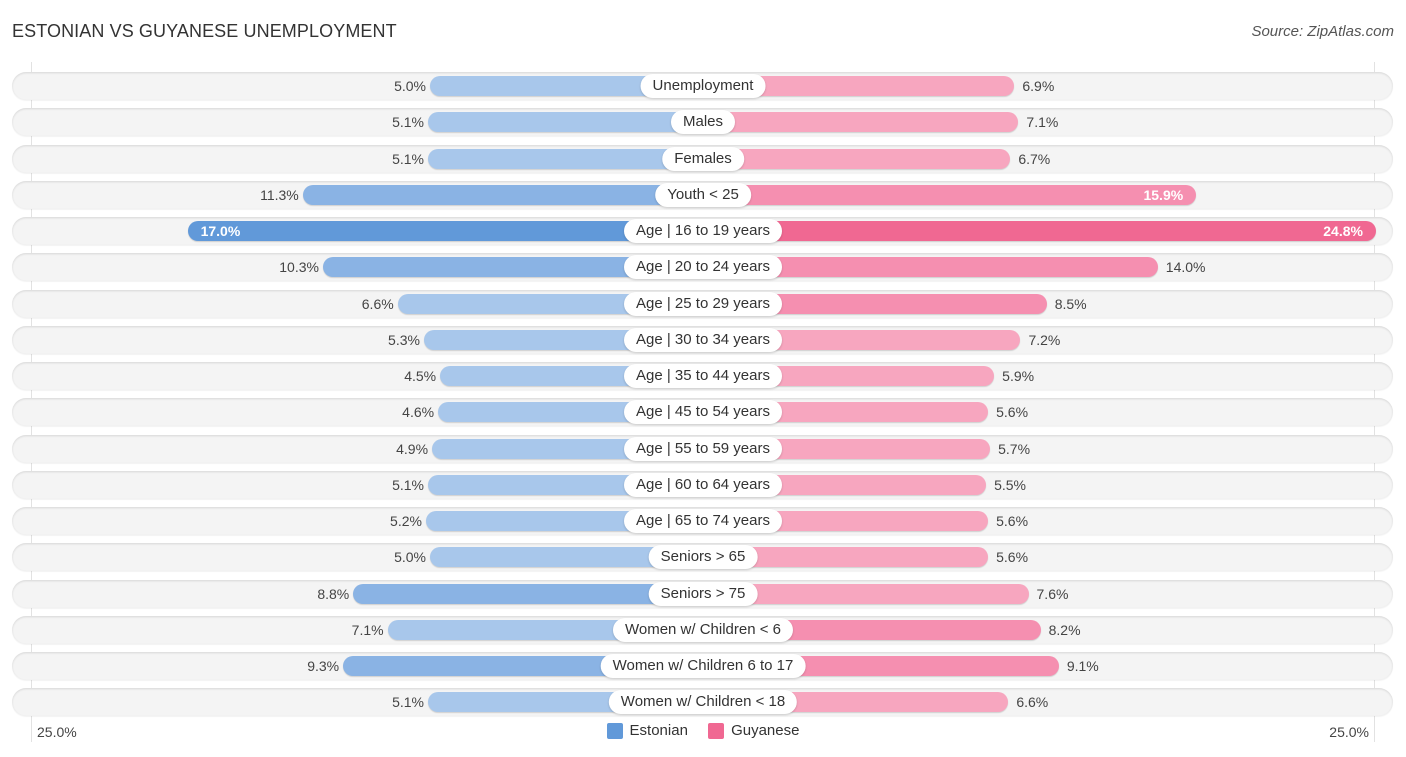 The width and height of the screenshot is (1406, 757). What do you see at coordinates (703, 593) in the screenshot?
I see `category-label: Seniors > 75` at bounding box center [703, 593].